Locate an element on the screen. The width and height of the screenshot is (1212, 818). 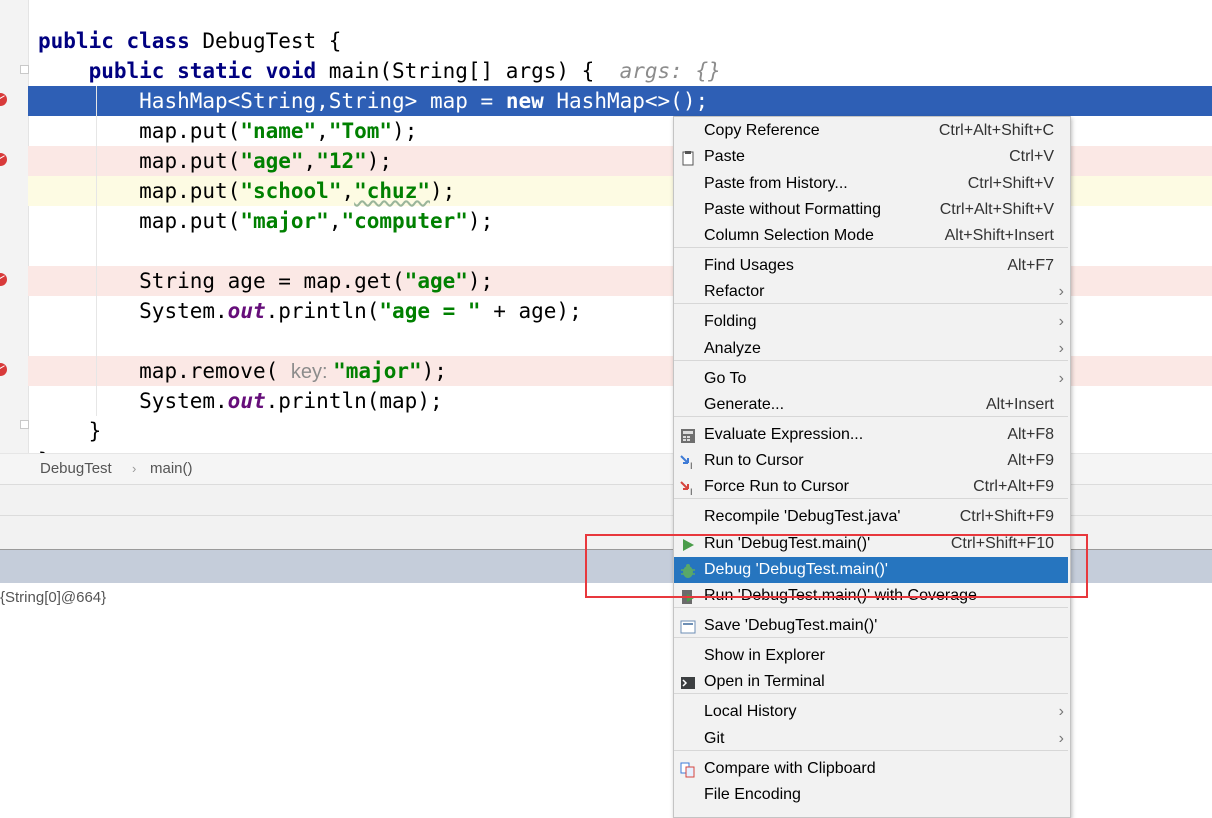
breadcrumb-method: main() is located at coordinates (171, 469).